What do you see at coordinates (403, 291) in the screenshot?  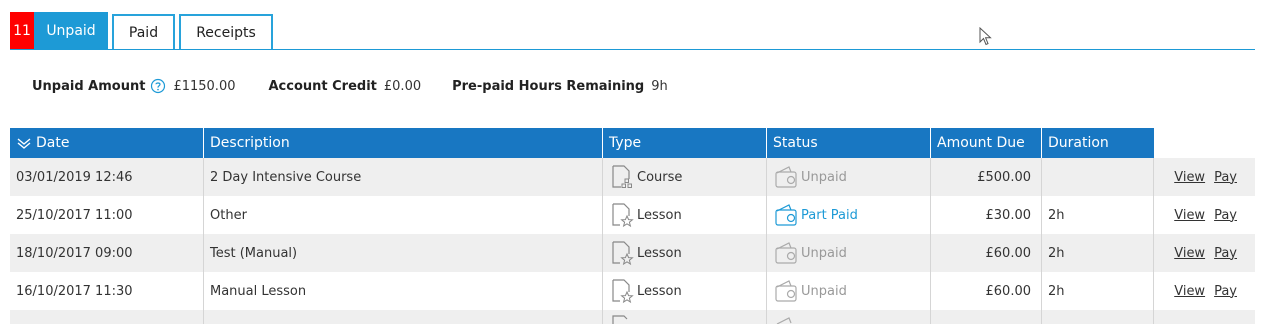 I see `row-description: Manual Lesson` at bounding box center [403, 291].